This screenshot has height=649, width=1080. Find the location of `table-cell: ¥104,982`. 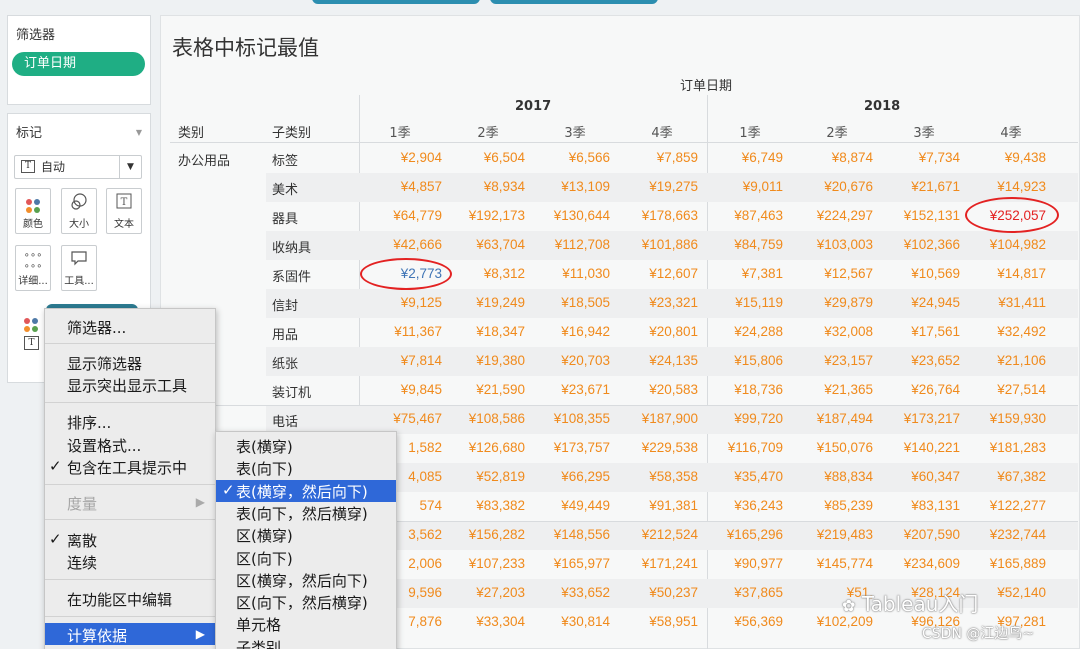

table-cell: ¥104,982 is located at coordinates (1003, 244).